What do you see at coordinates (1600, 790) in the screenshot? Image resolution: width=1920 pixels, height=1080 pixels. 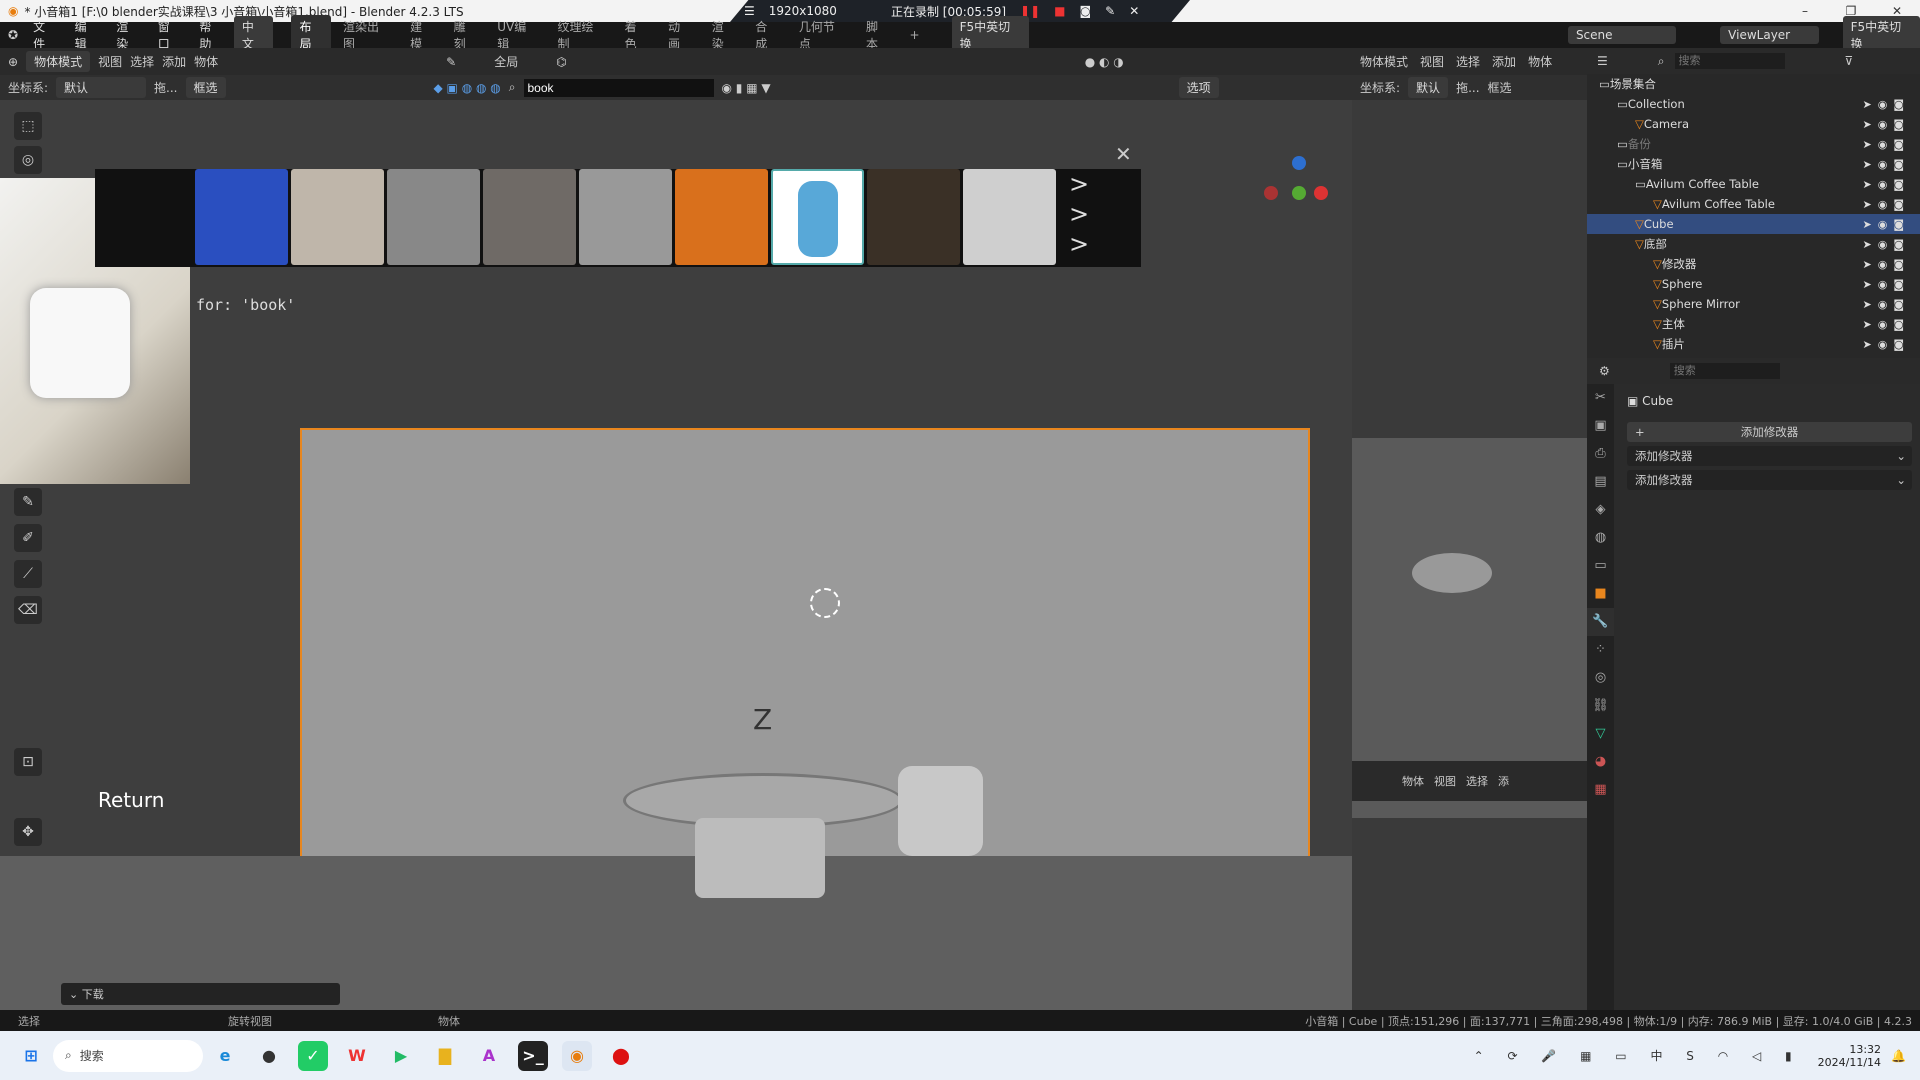 I see `texture-tab-icon: ▦` at bounding box center [1600, 790].